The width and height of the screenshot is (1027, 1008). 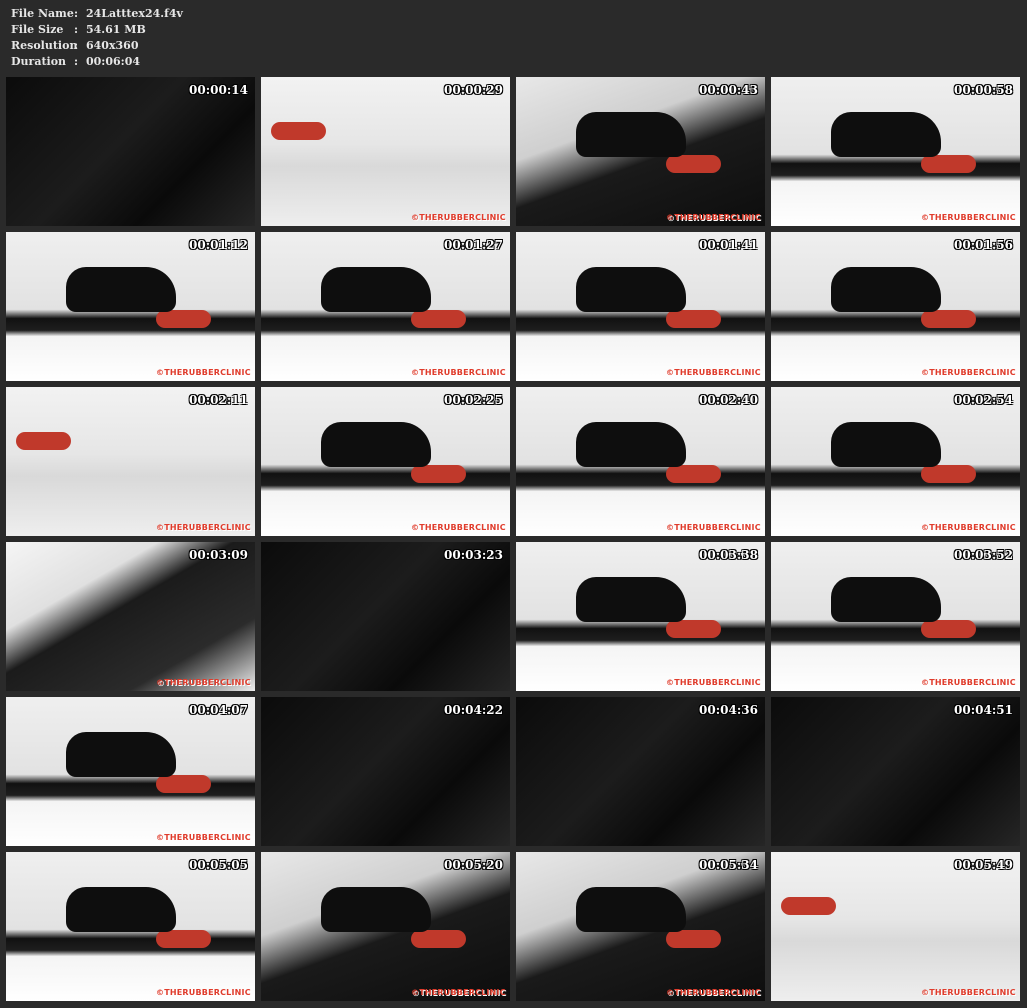 I want to click on thumbnail-timestamp: 00:01:56, so click(x=983, y=245).